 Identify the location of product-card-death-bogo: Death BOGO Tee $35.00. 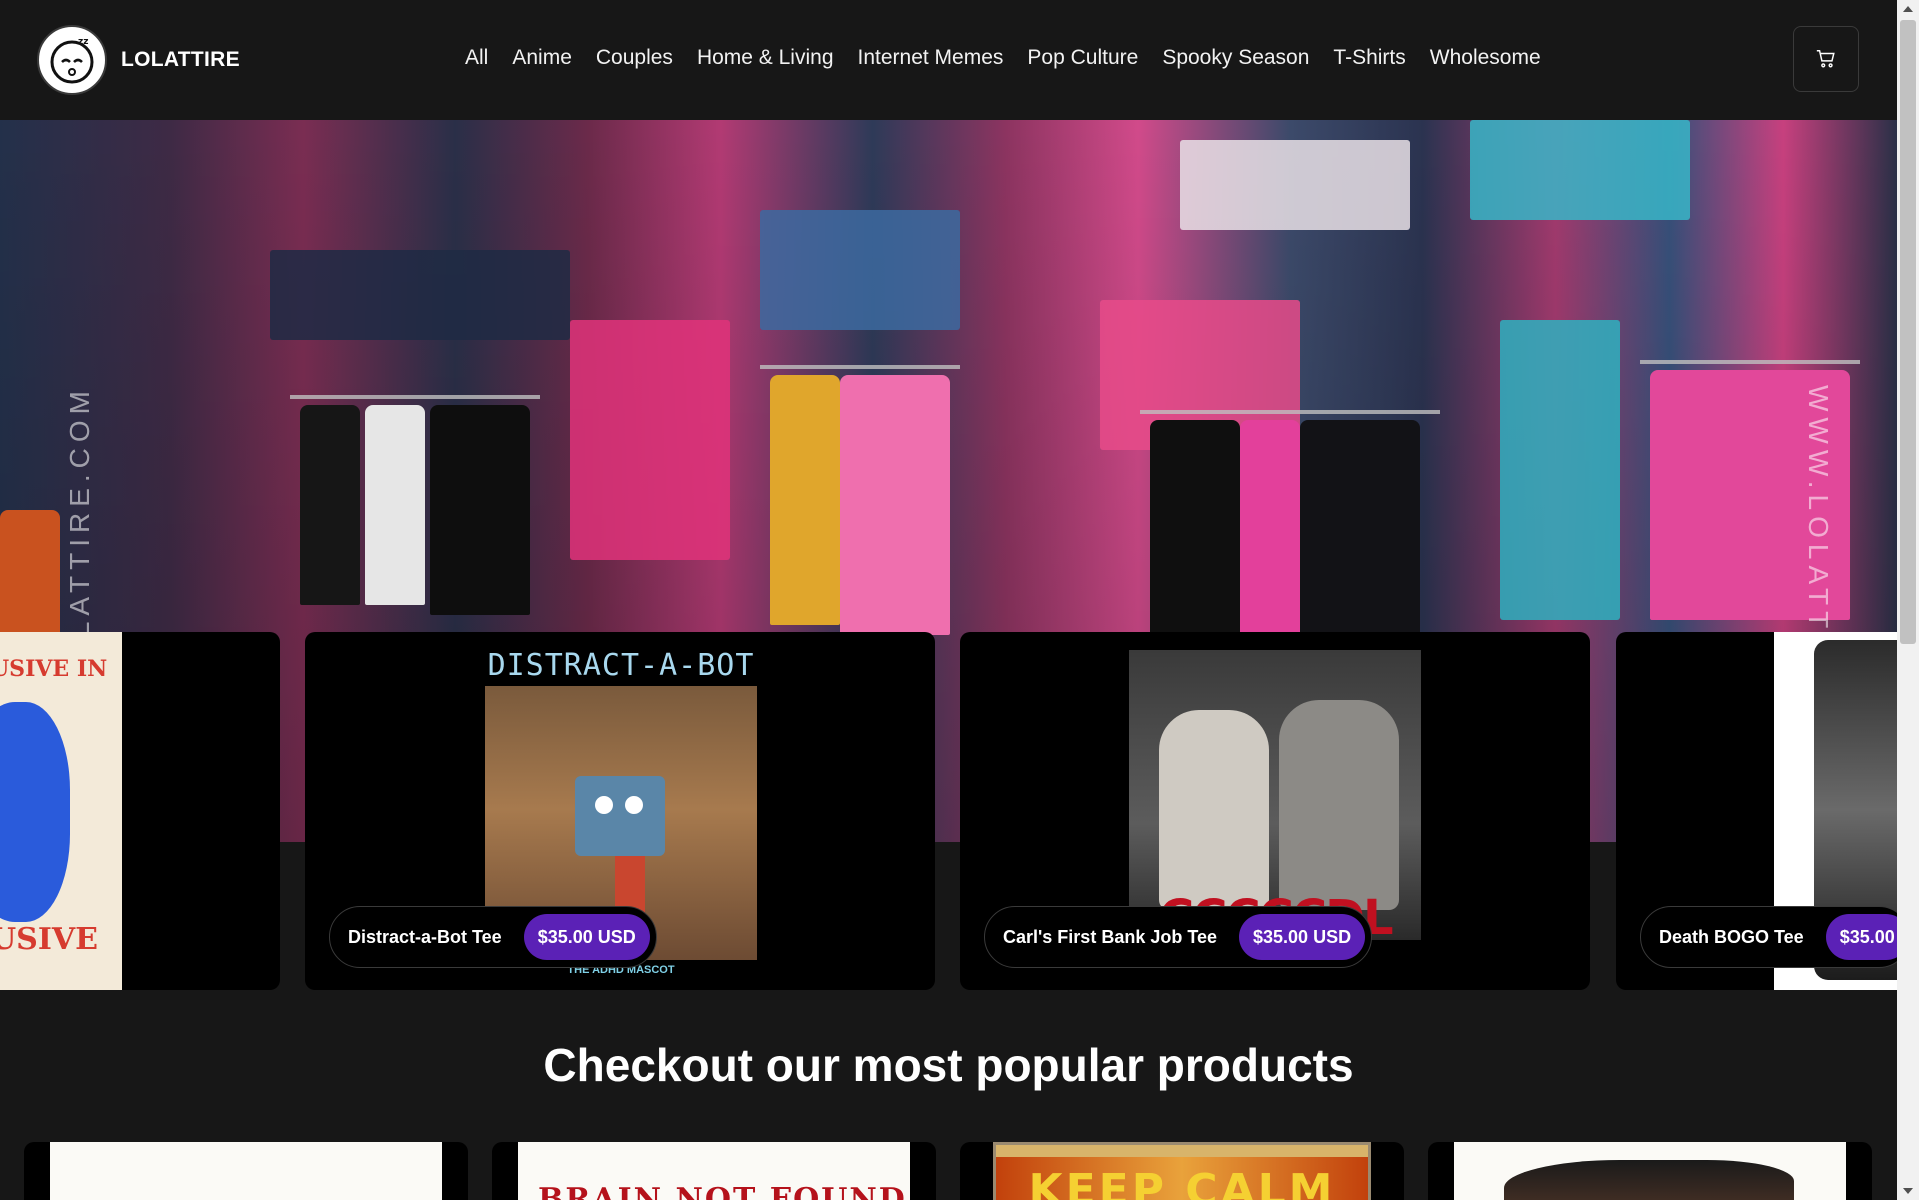
(1766, 811).